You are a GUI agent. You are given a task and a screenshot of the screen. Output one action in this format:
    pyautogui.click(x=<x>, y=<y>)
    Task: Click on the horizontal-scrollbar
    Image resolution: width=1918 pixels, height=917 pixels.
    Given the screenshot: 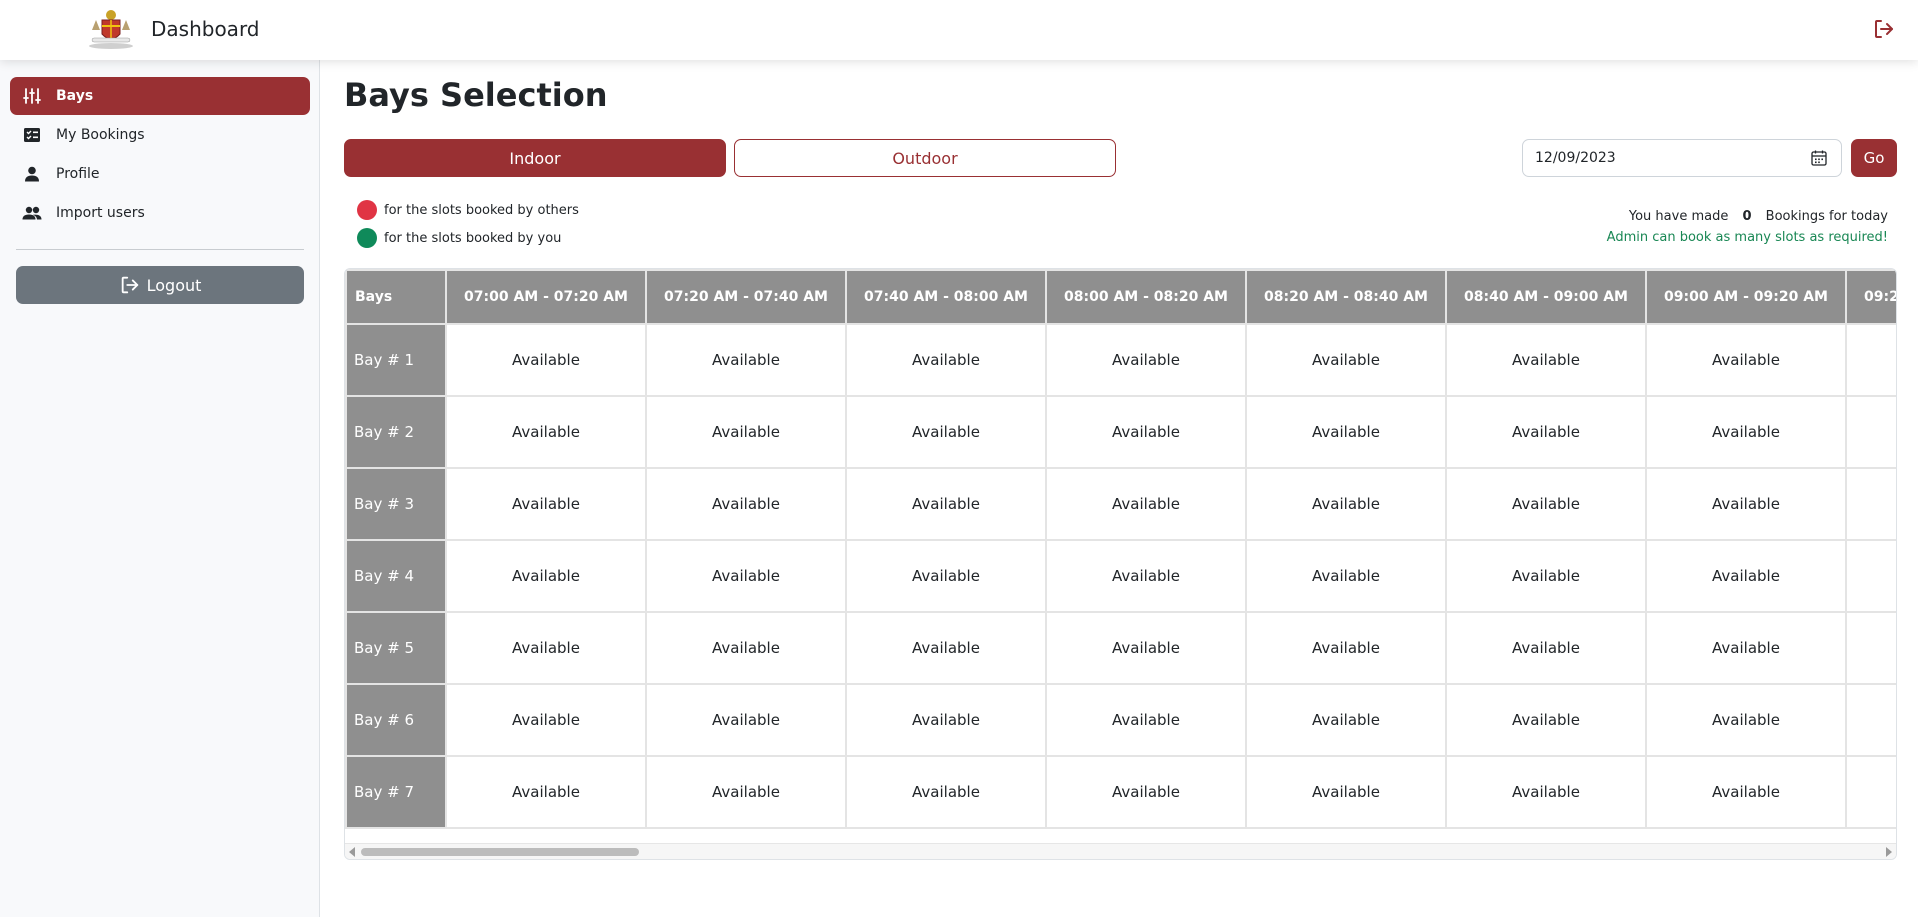 What is the action you would take?
    pyautogui.click(x=1120, y=851)
    